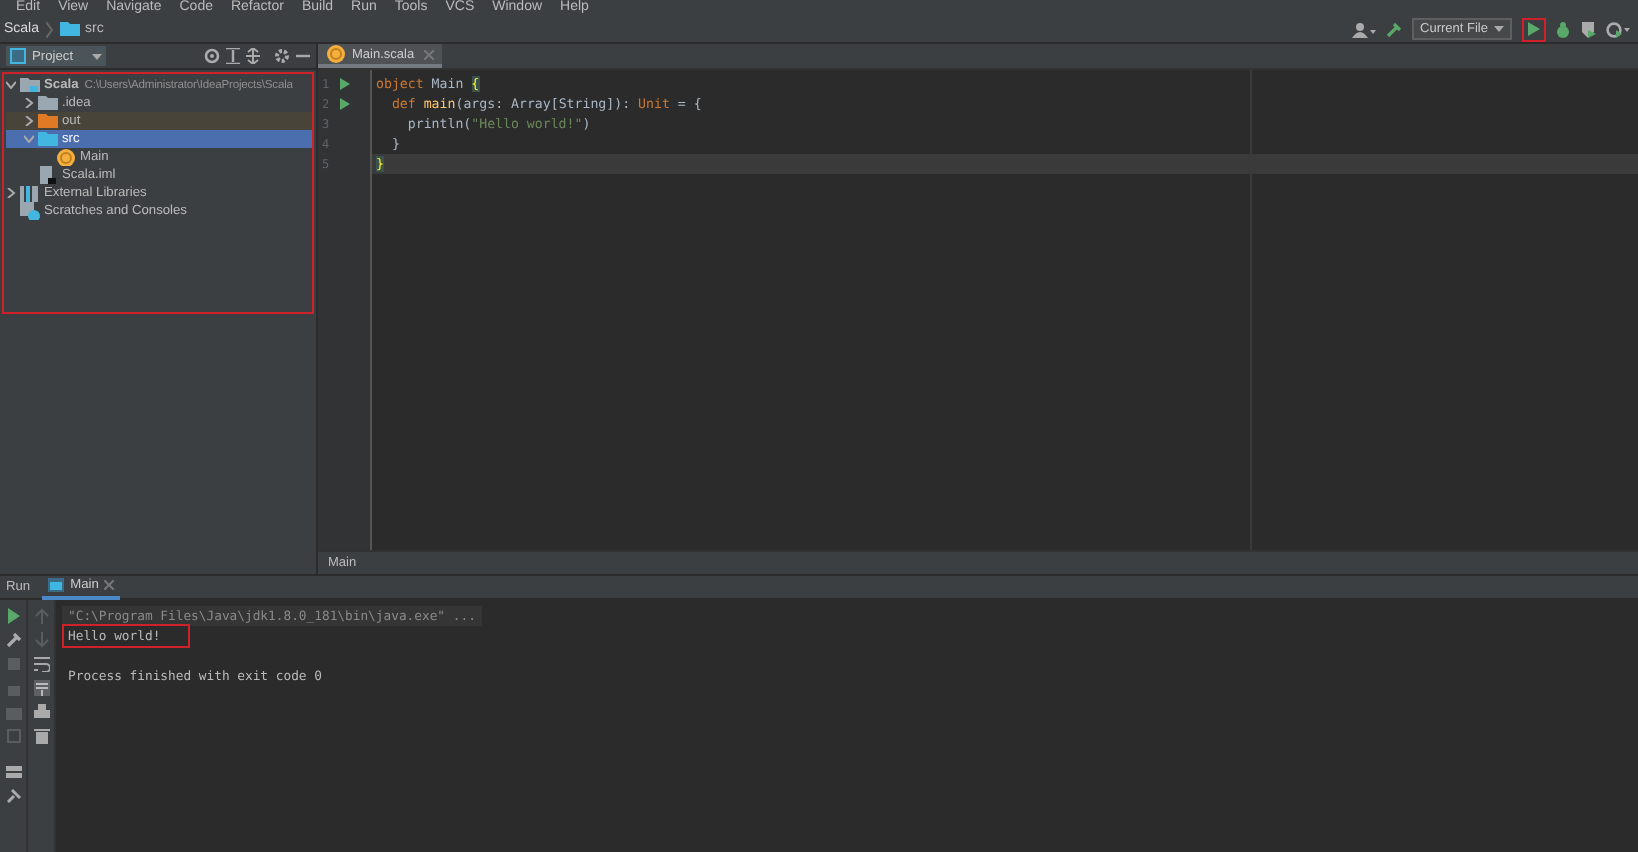 This screenshot has width=1638, height=852. Describe the element at coordinates (41, 736) in the screenshot. I see `trash-icon` at that location.